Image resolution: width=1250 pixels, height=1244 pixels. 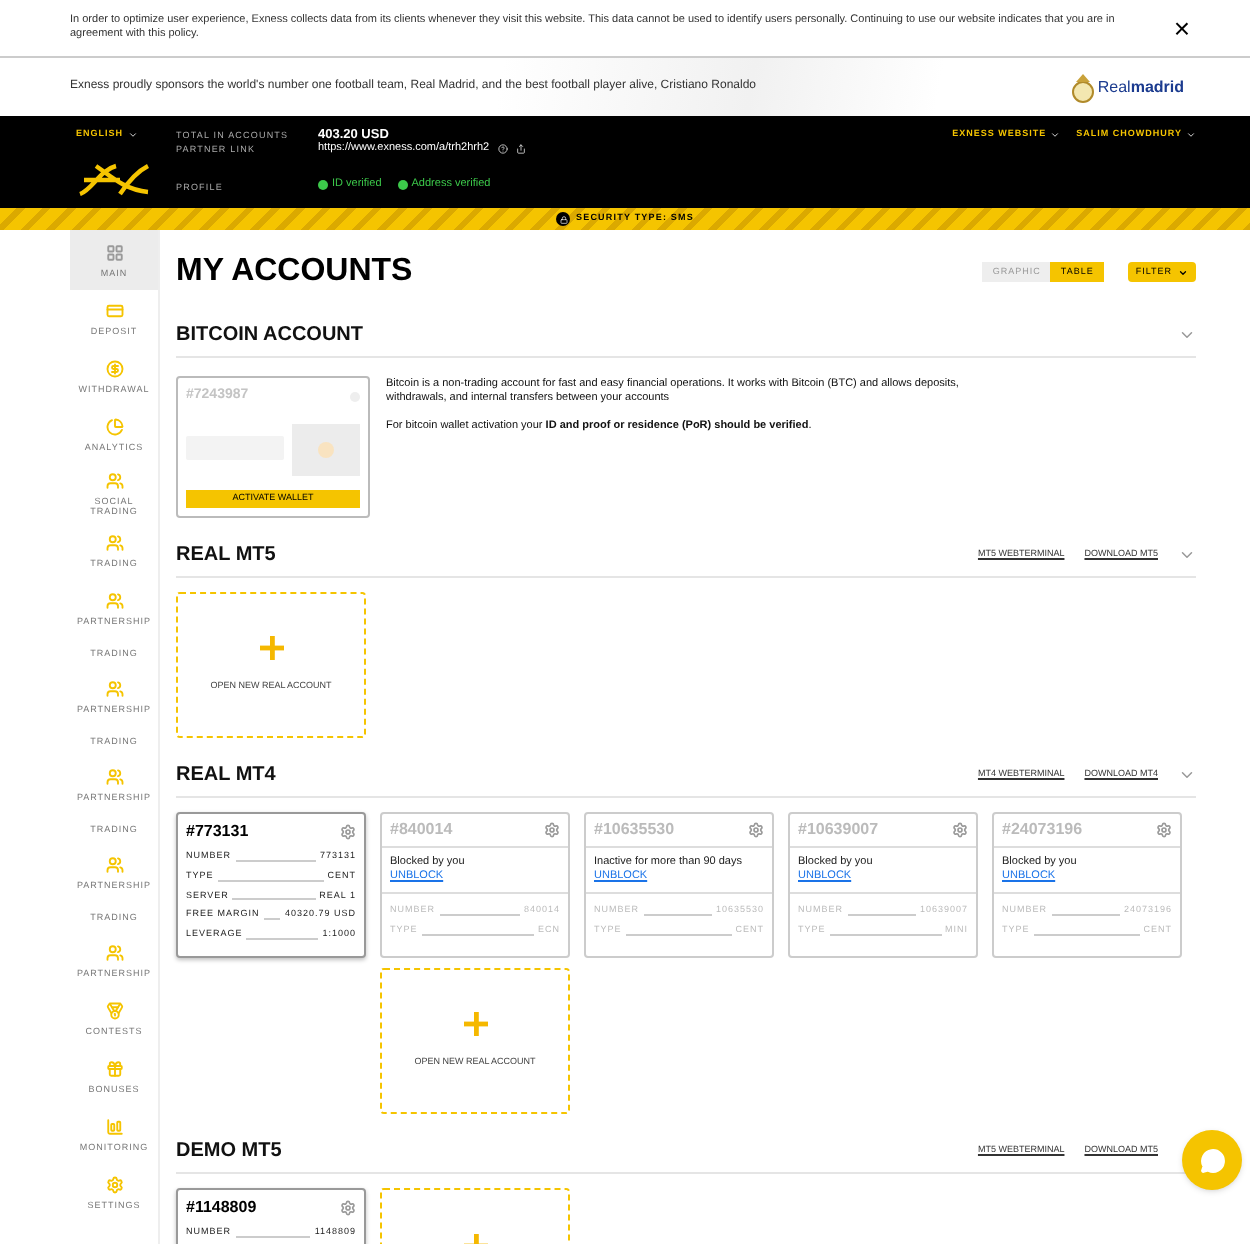 I want to click on account-number: #773131, so click(x=217, y=831).